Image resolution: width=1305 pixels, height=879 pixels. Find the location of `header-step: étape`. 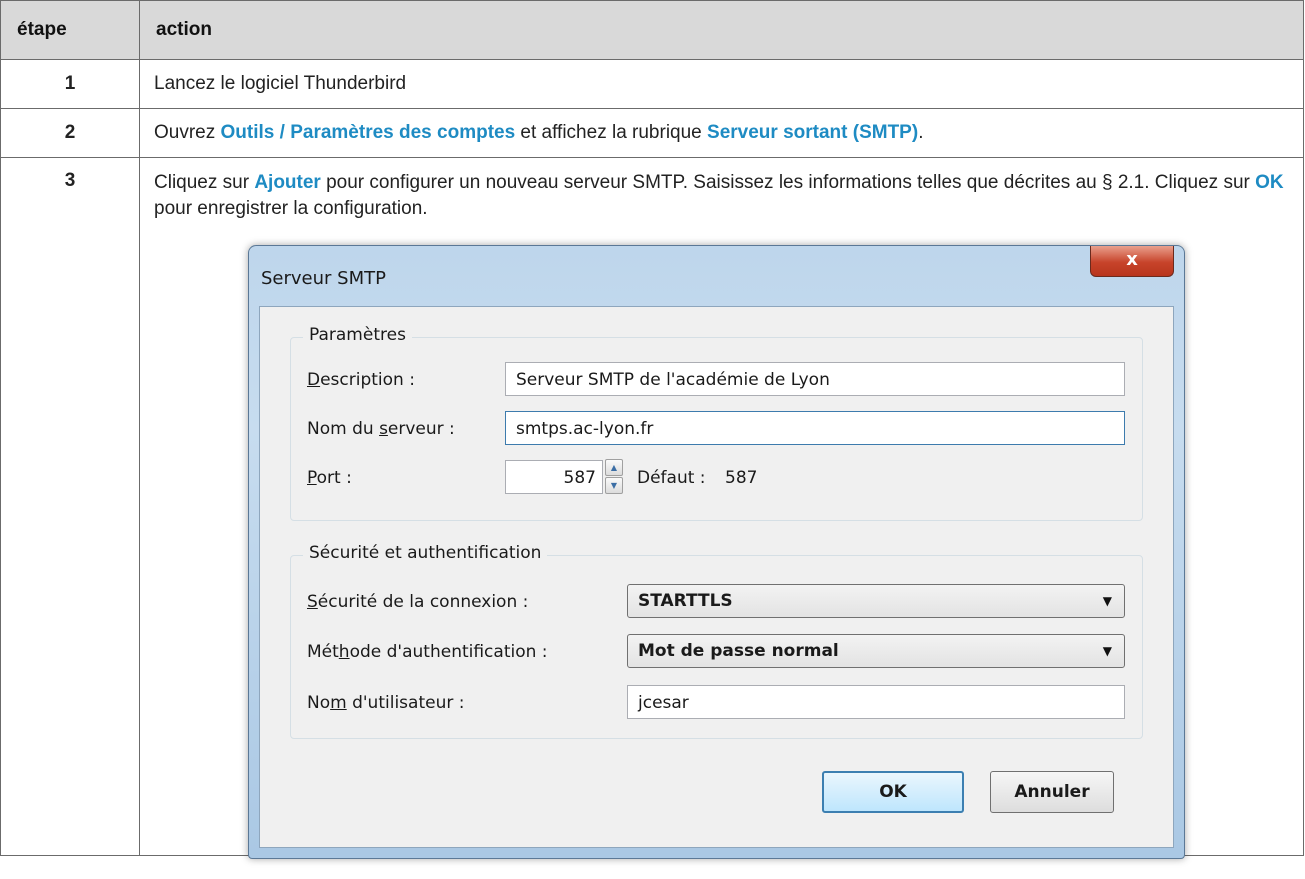

header-step: étape is located at coordinates (70, 30).